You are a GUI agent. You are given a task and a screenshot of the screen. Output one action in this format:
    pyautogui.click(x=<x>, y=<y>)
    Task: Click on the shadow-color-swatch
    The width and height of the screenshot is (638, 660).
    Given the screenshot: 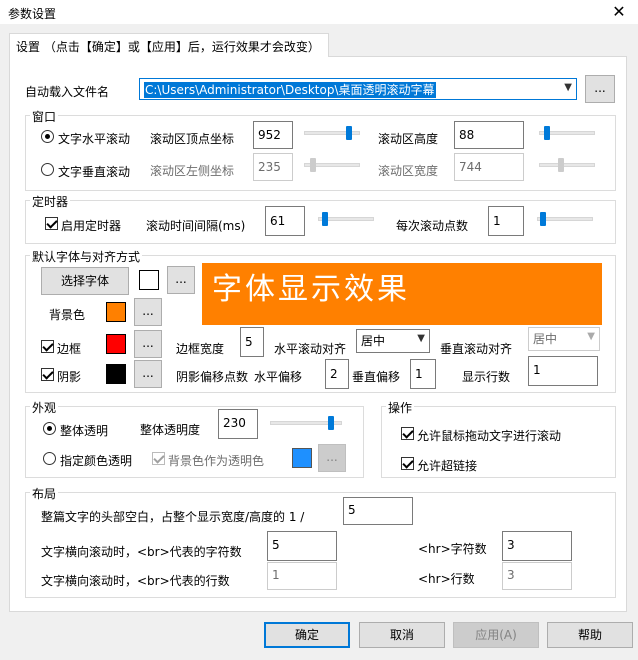 What is the action you would take?
    pyautogui.click(x=116, y=374)
    